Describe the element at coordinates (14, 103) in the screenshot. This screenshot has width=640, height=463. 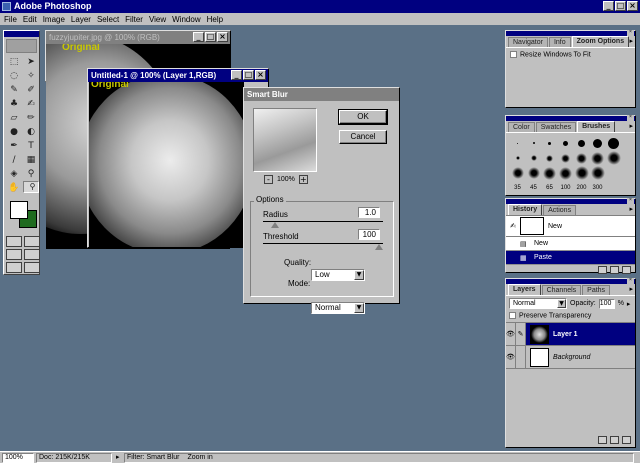
I see `rubber-stamp-icon: ♣` at that location.